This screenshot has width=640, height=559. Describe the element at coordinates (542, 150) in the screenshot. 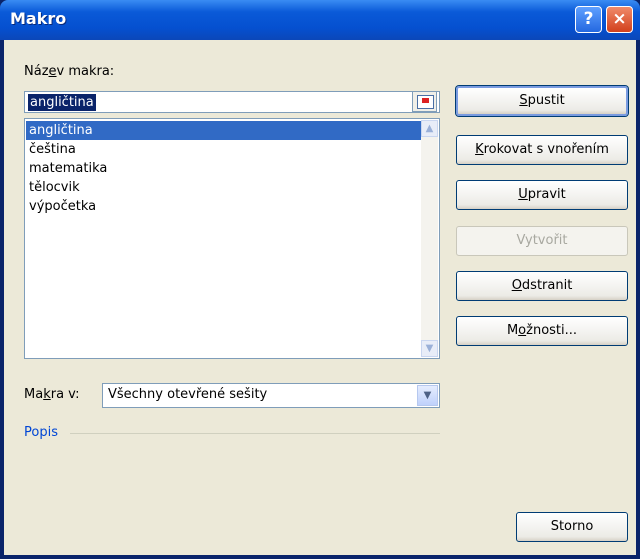

I see `step-into-button: Krokovat s vnořením` at that location.